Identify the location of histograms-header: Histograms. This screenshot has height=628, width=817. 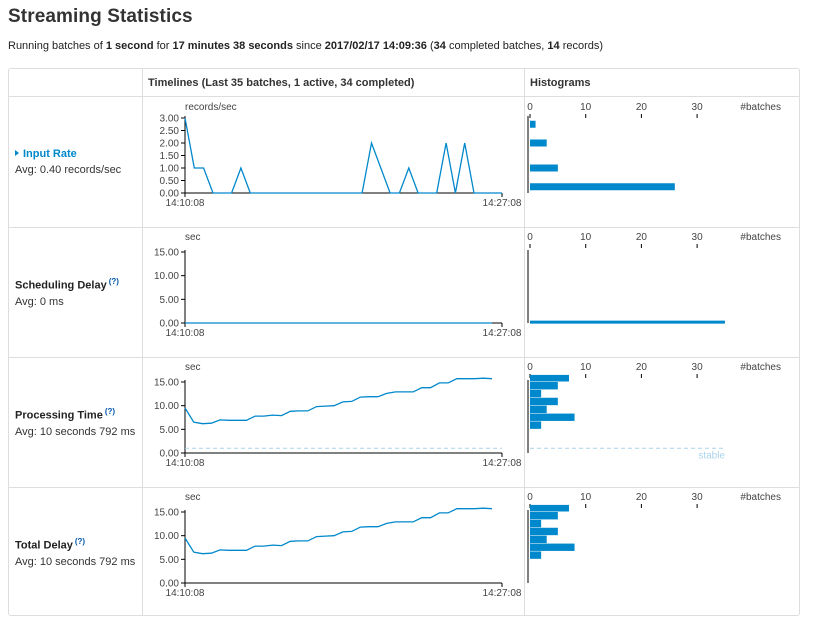
(661, 83).